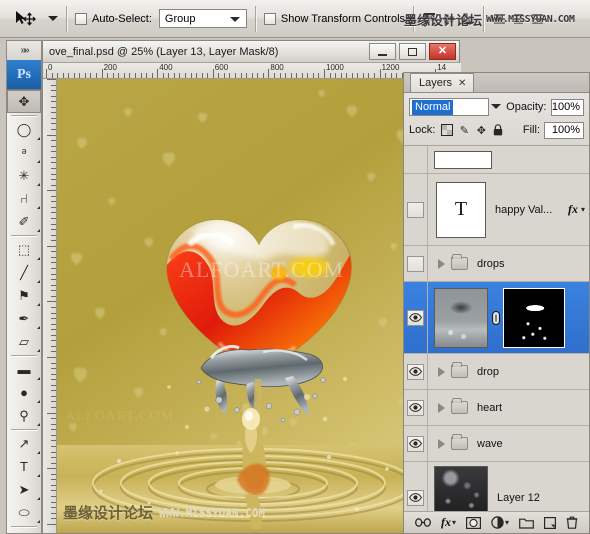 This screenshot has width=590, height=534. What do you see at coordinates (25, 19) in the screenshot?
I see `move-tool-icon` at bounding box center [25, 19].